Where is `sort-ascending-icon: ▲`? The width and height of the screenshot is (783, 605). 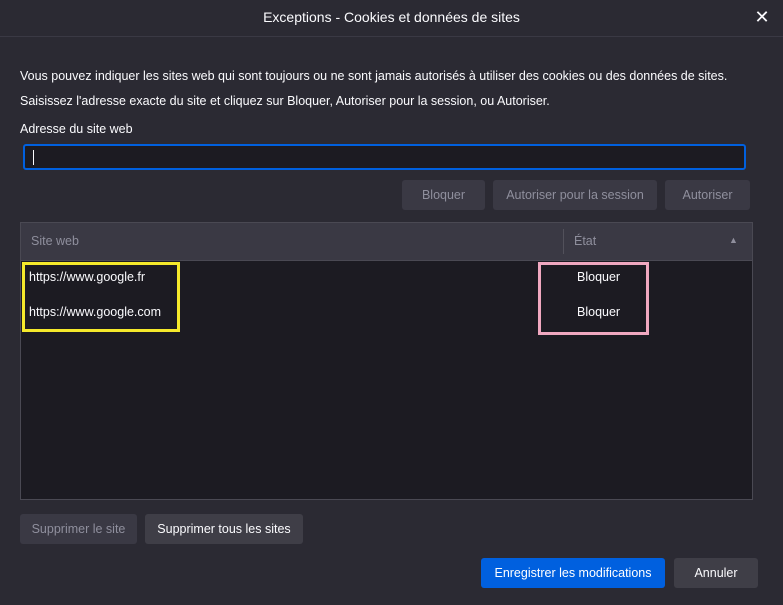 sort-ascending-icon: ▲ is located at coordinates (733, 240).